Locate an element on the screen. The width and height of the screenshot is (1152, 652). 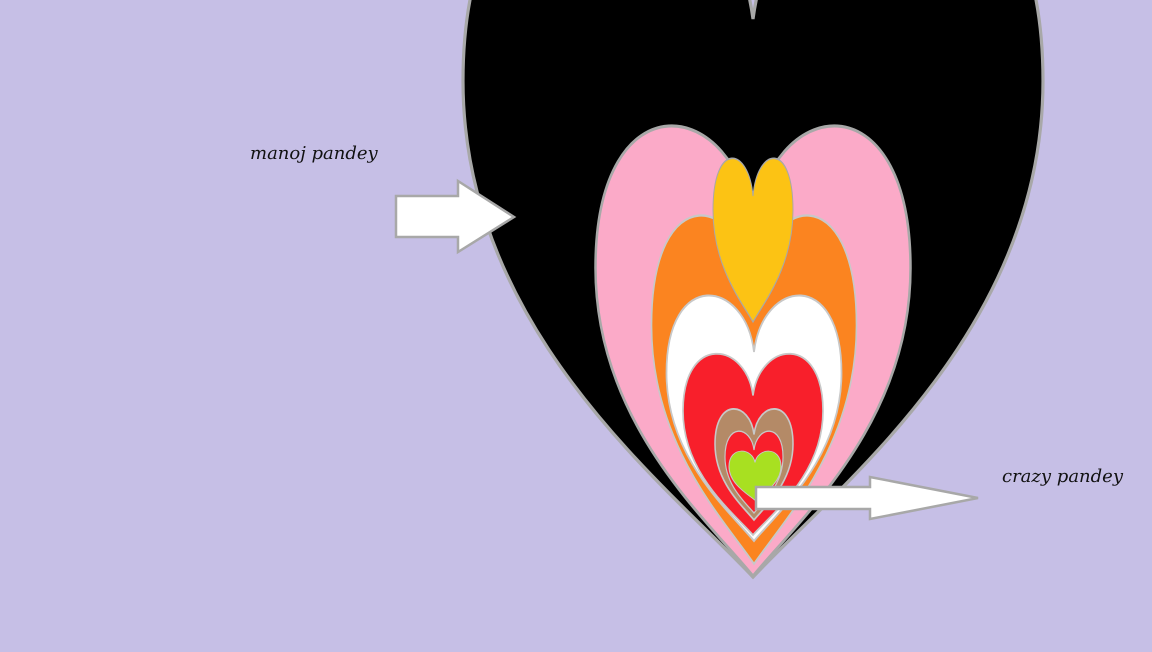
label-crazy-pandey: crazy pandey is located at coordinates (1062, 476).